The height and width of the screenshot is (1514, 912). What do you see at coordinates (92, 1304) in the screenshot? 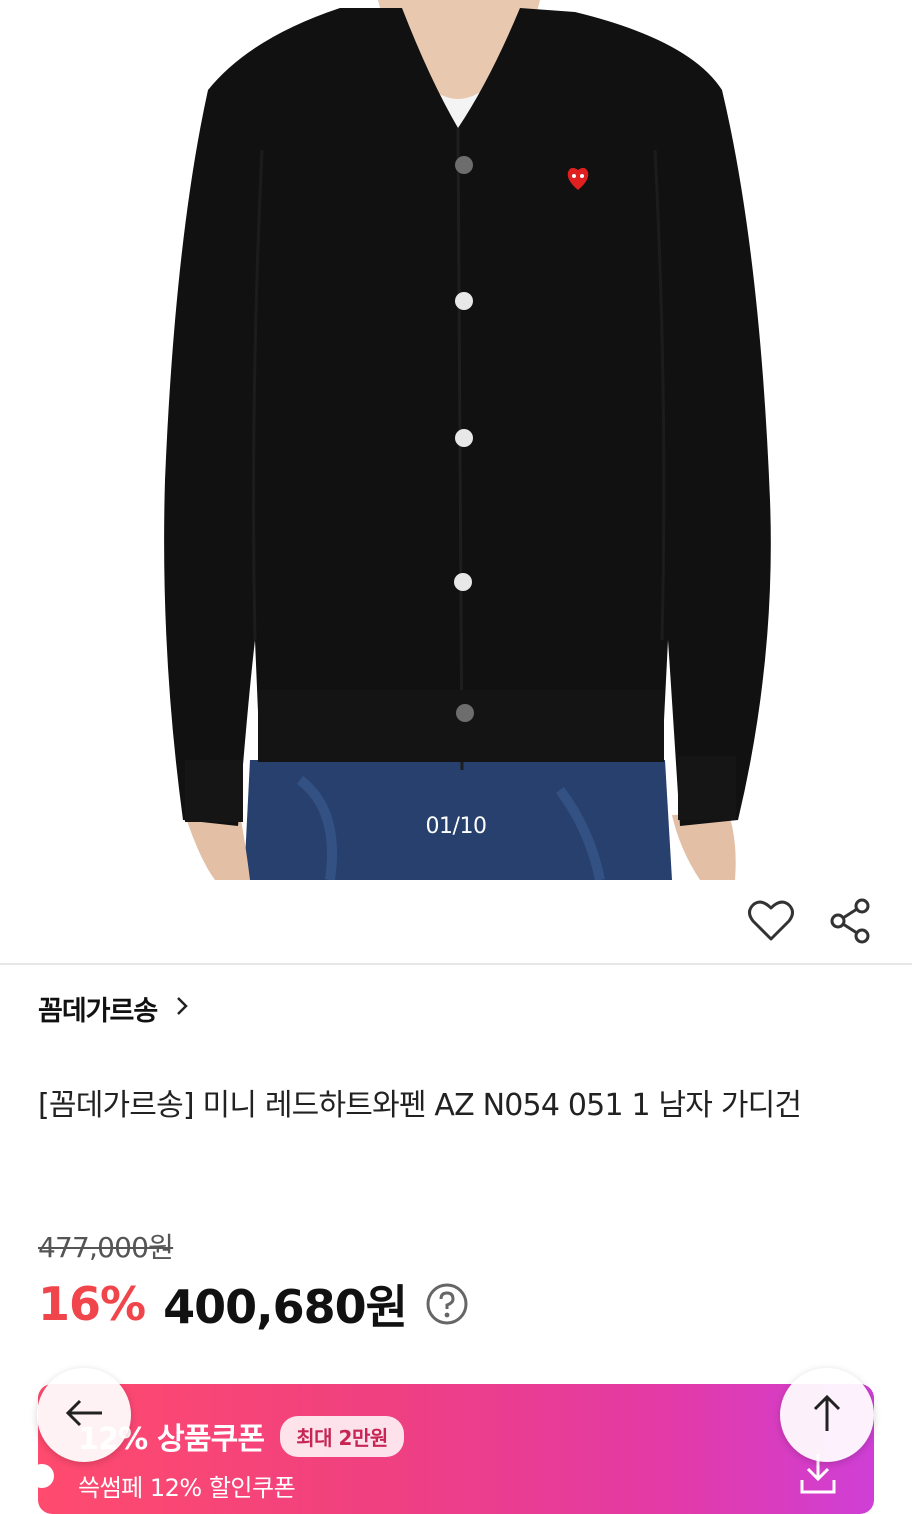
I see `discount-rate: 16%` at bounding box center [92, 1304].